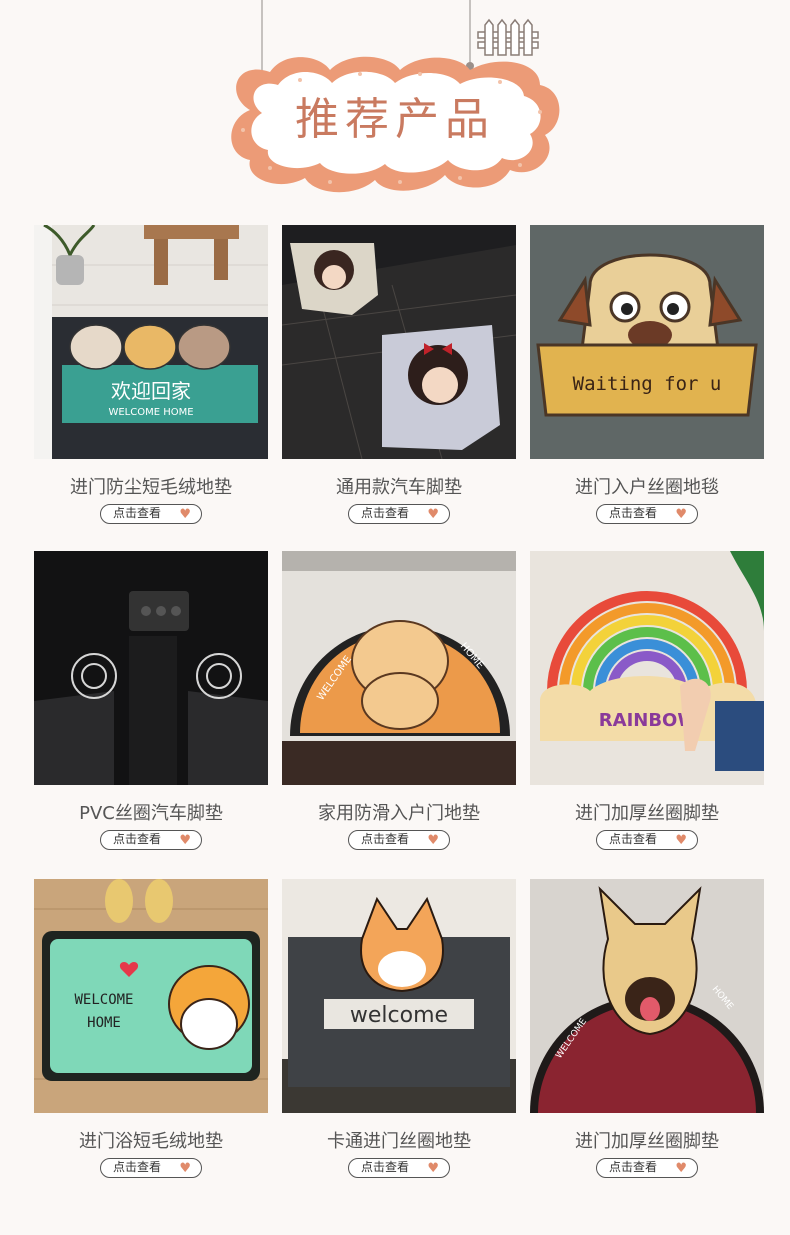 The height and width of the screenshot is (1235, 790). What do you see at coordinates (647, 384) in the screenshot?
I see `mat-text: Waiting for u` at bounding box center [647, 384].